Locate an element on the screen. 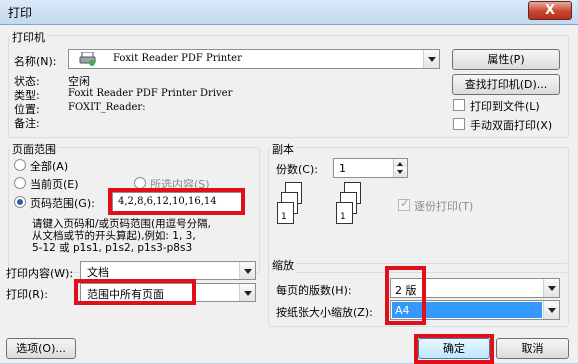  copies-count-value: 1 is located at coordinates (342, 168).